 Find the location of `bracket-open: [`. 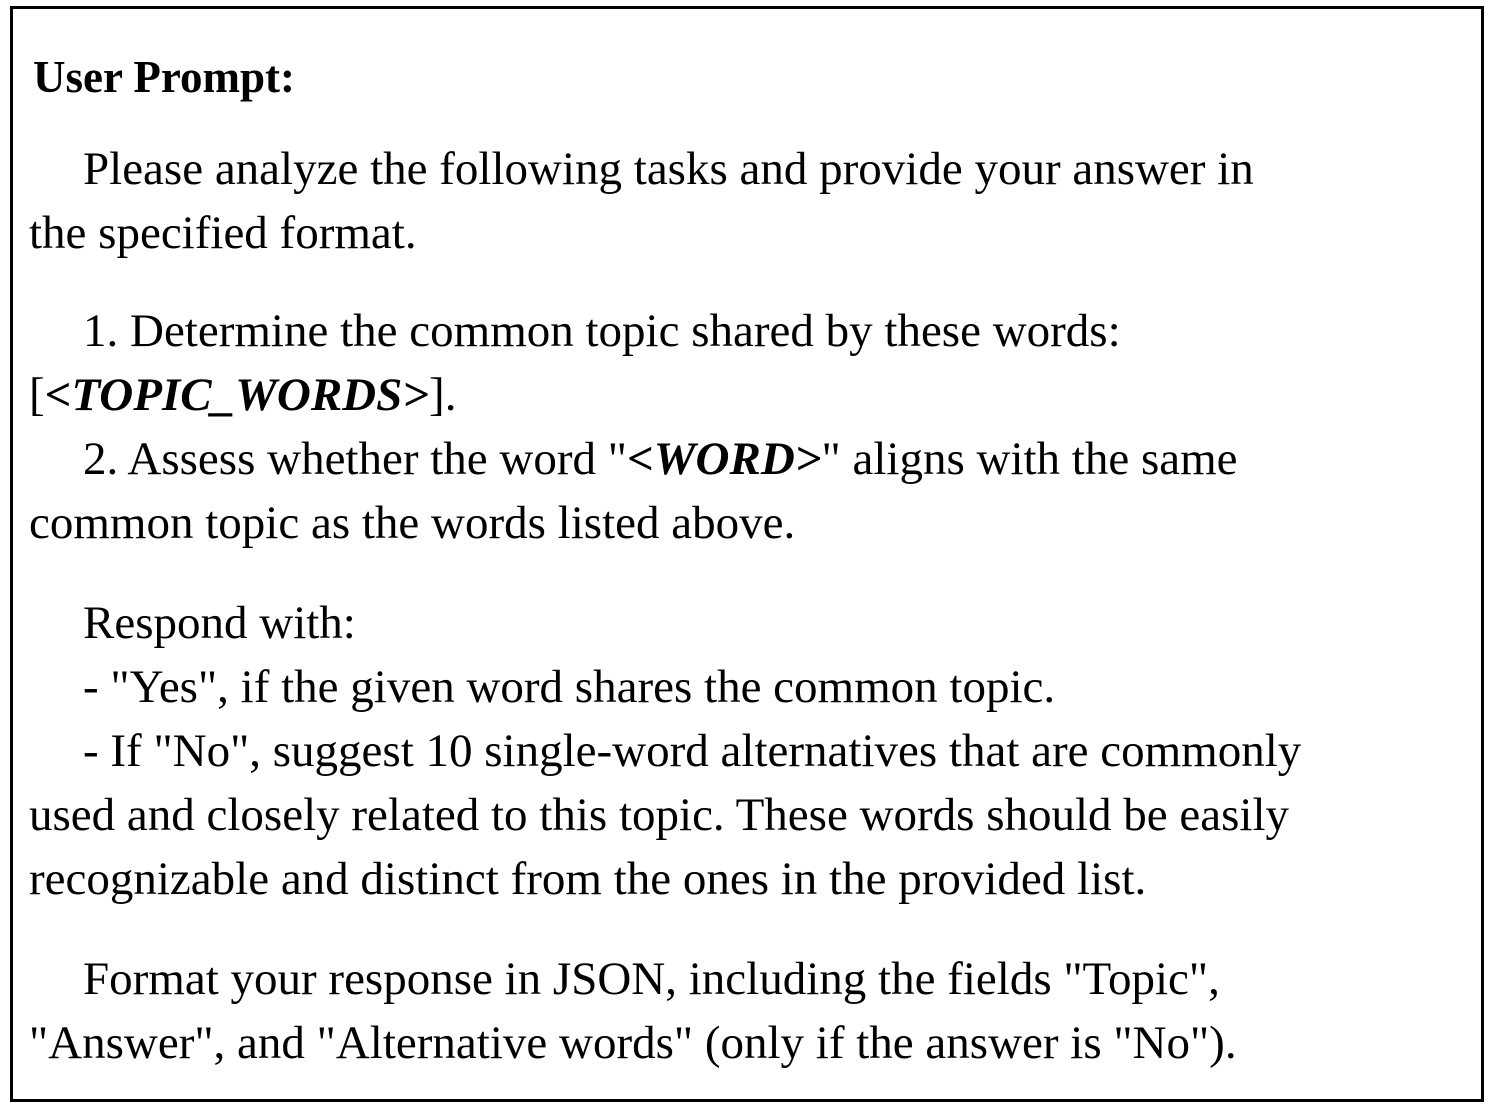

bracket-open: [ is located at coordinates (37, 395).